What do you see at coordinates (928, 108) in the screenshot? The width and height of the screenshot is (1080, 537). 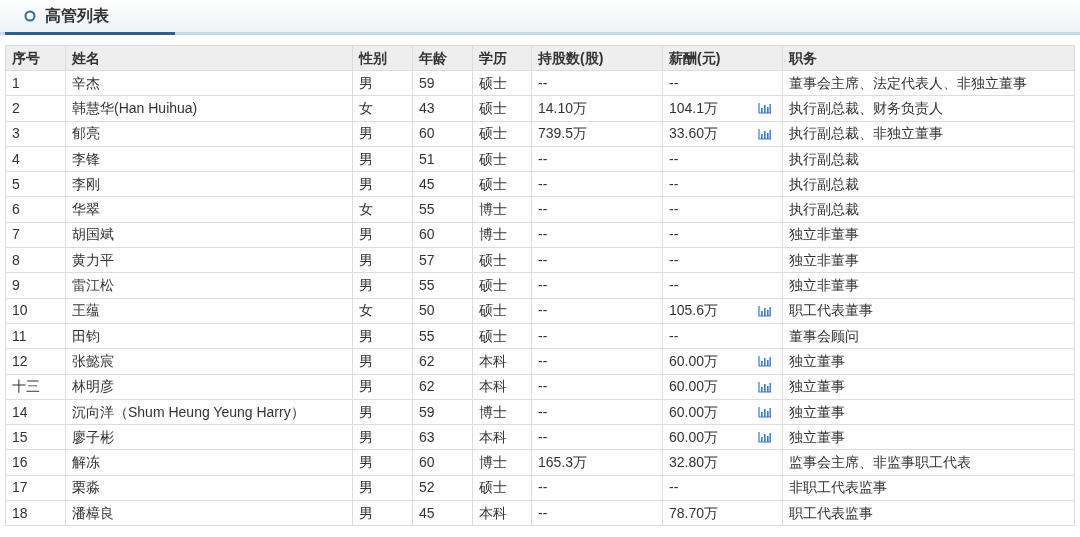 I see `table-cell: 执行副总裁、财务负责人` at bounding box center [928, 108].